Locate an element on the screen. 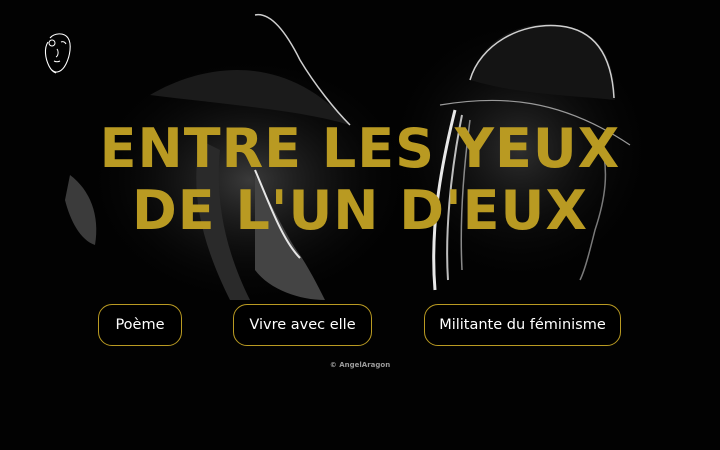  face-line-art-icon is located at coordinates (60, 53).